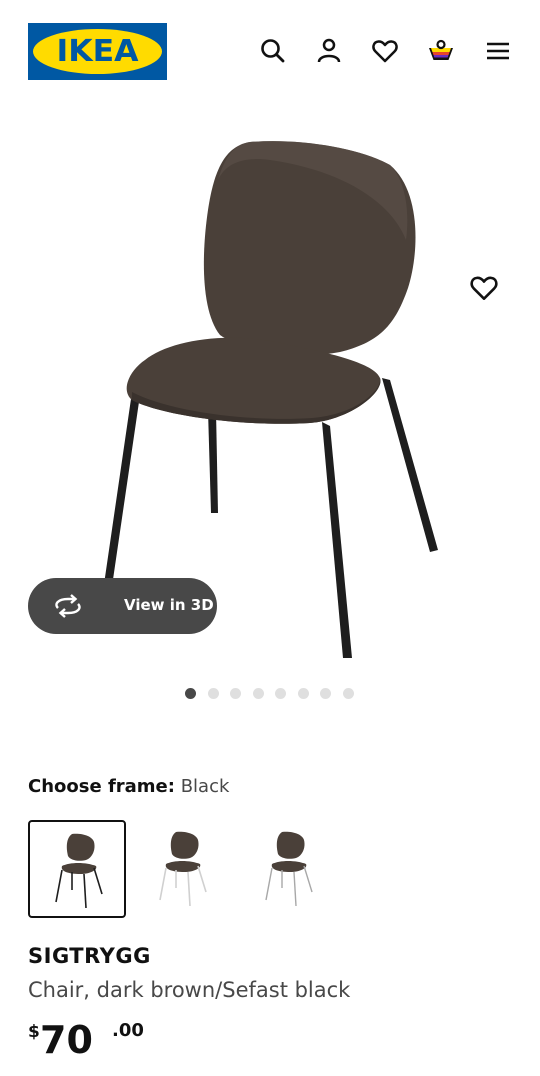 The width and height of the screenshot is (540, 1076). I want to click on frame-options, so click(188, 869).